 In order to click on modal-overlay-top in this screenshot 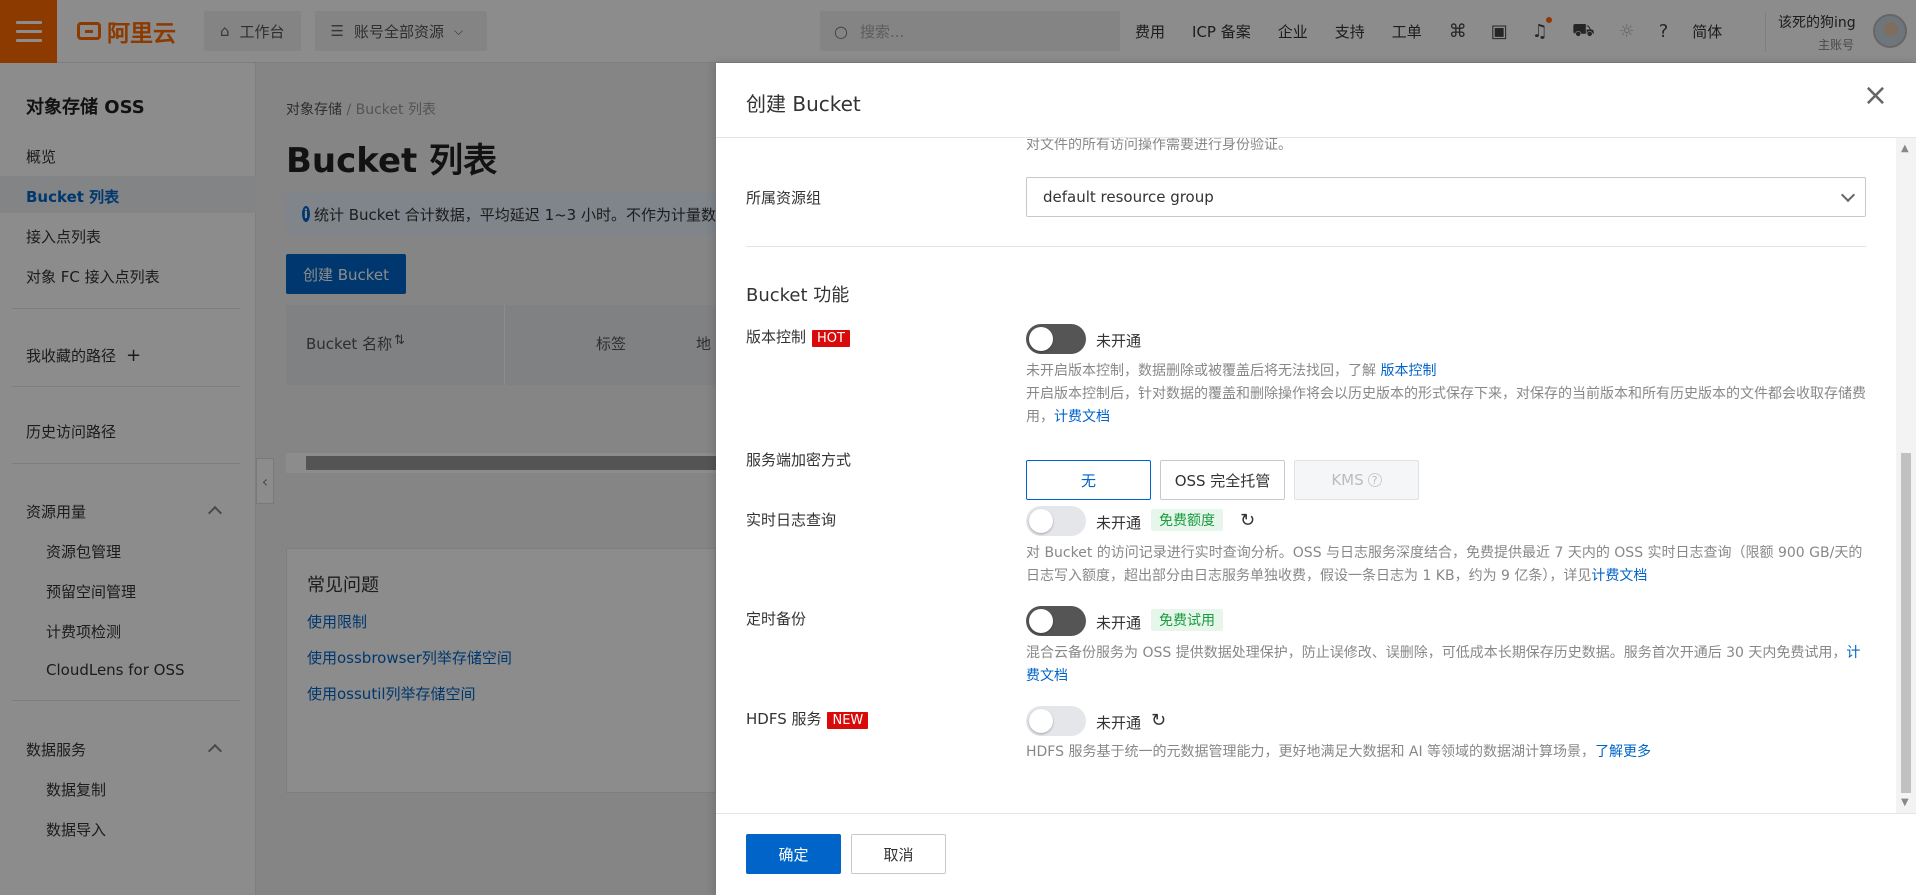, I will do `click(958, 31)`.